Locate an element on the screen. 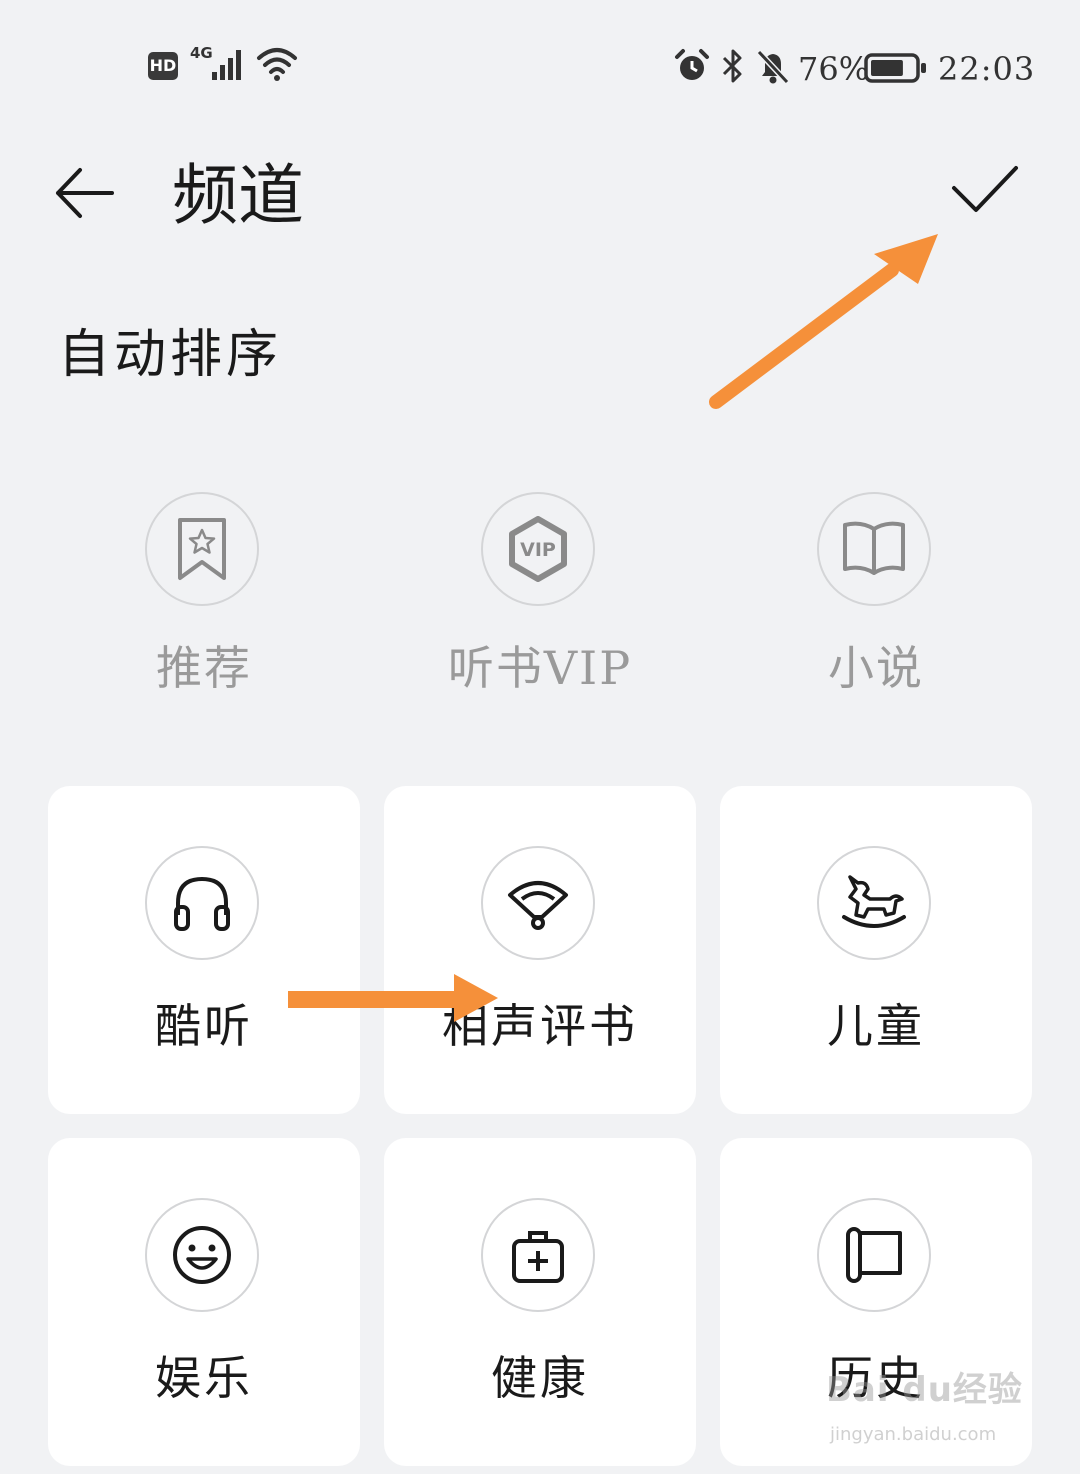 The image size is (1080, 1474). open-book-icon is located at coordinates (874, 548).